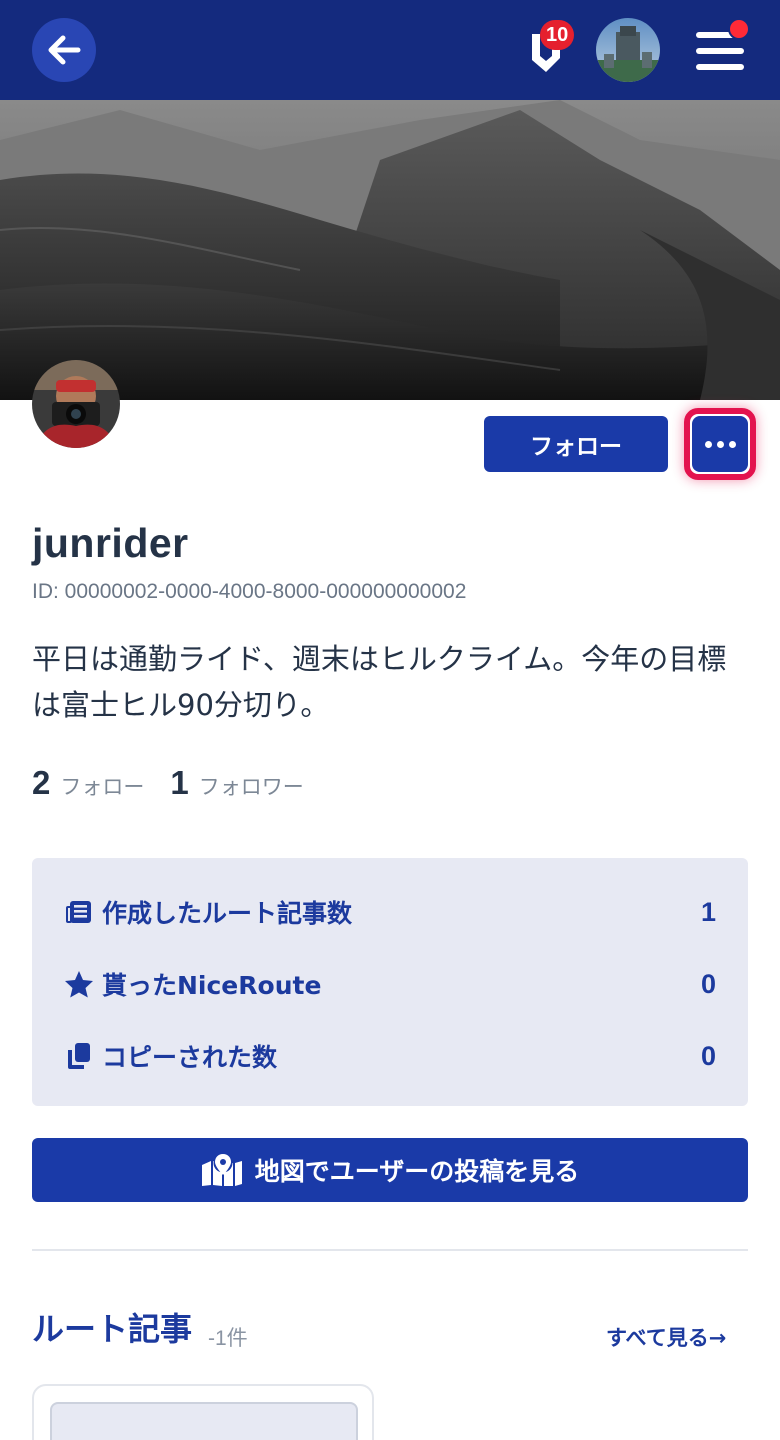  Describe the element at coordinates (666, 1337) in the screenshot. I see `see-all-link: すべて見る→` at that location.